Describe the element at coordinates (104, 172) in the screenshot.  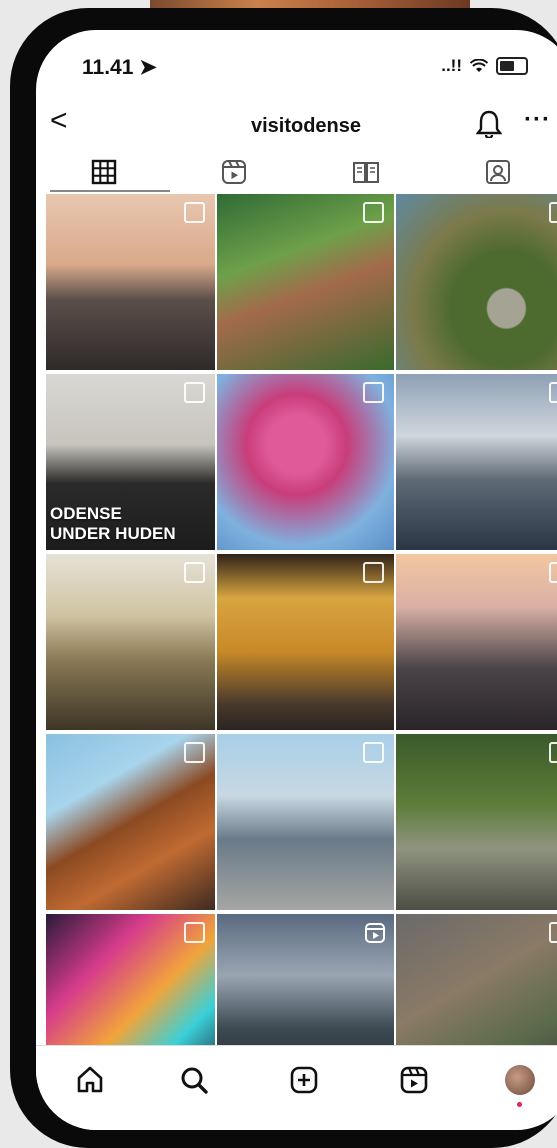
I see `grid-tab-icon` at that location.